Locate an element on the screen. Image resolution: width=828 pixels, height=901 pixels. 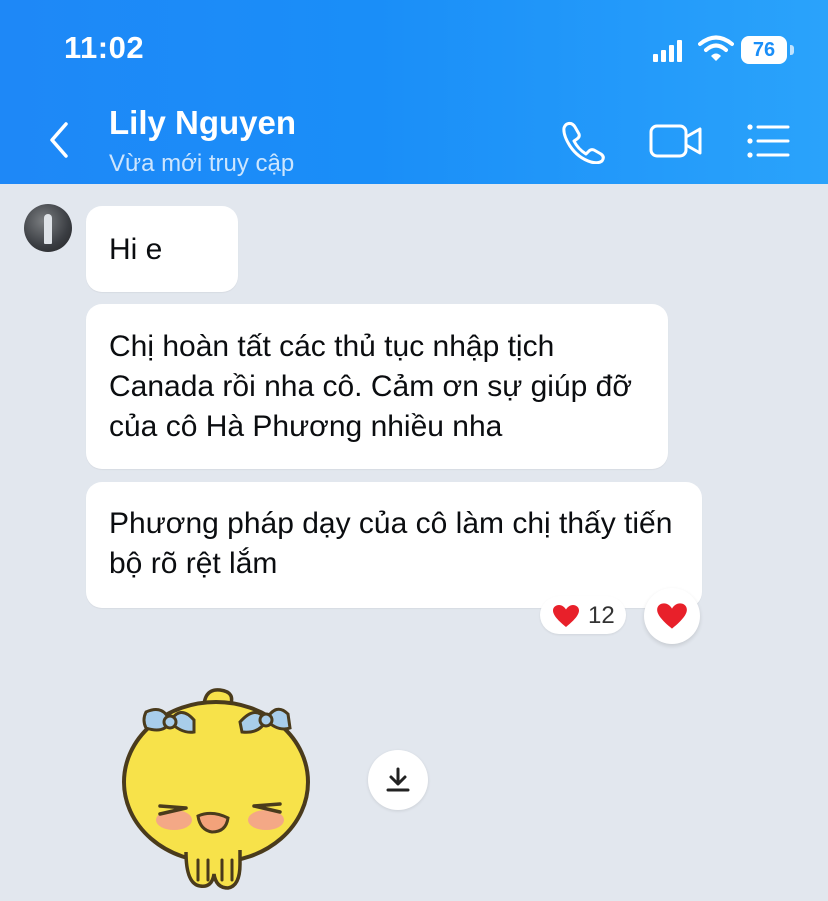
reaction-summary: 12 is located at coordinates (583, 615).